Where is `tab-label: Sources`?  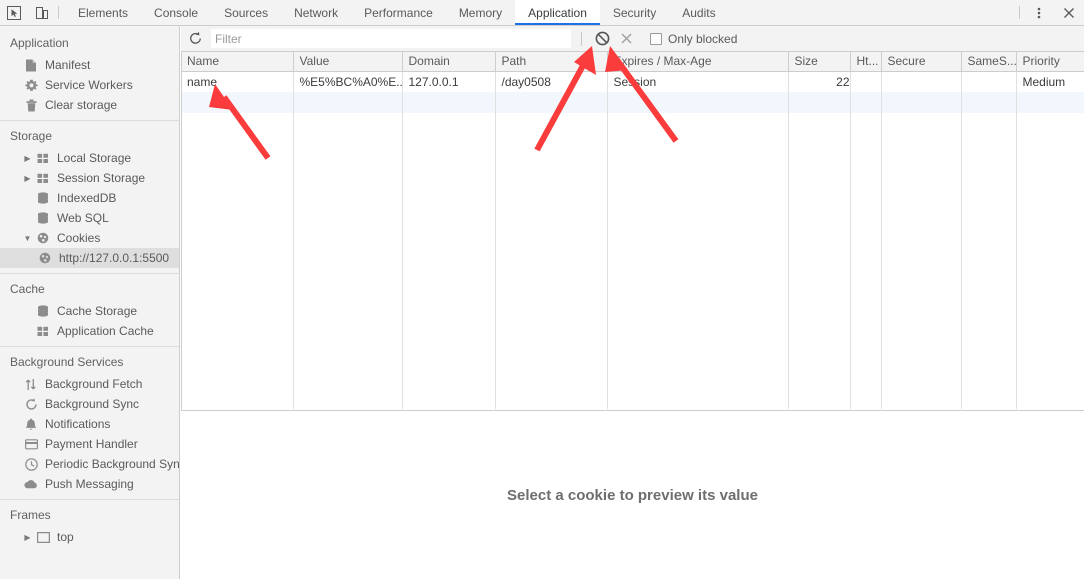
tab-label: Sources is located at coordinates (246, 12).